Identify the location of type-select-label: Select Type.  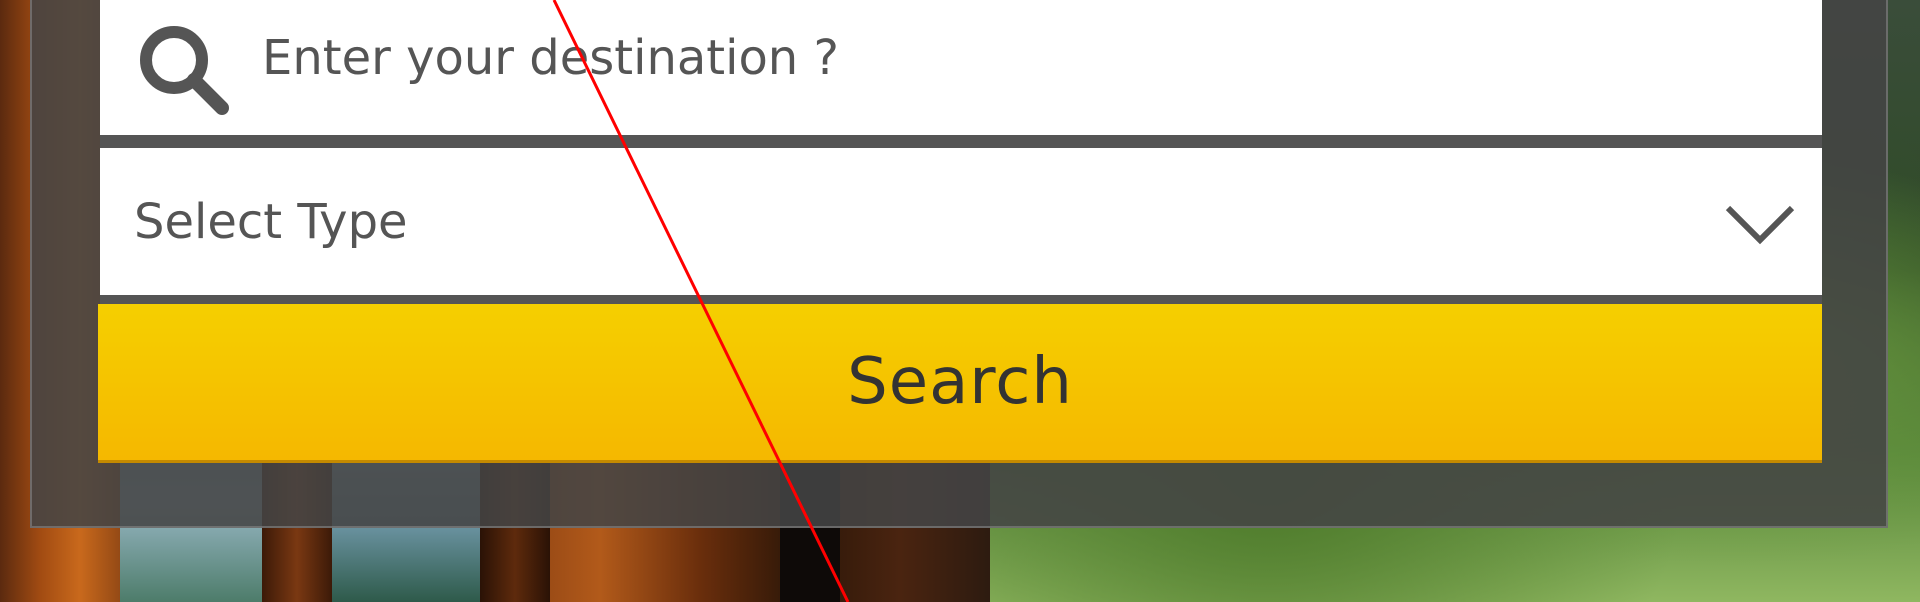
(271, 222).